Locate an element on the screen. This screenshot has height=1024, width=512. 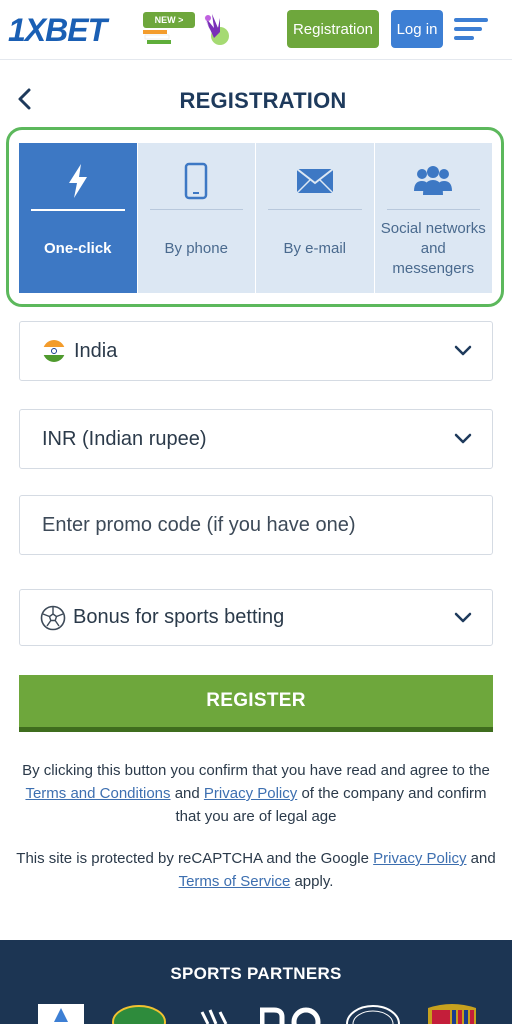
page-title: REGISTRATION is located at coordinates (263, 100).